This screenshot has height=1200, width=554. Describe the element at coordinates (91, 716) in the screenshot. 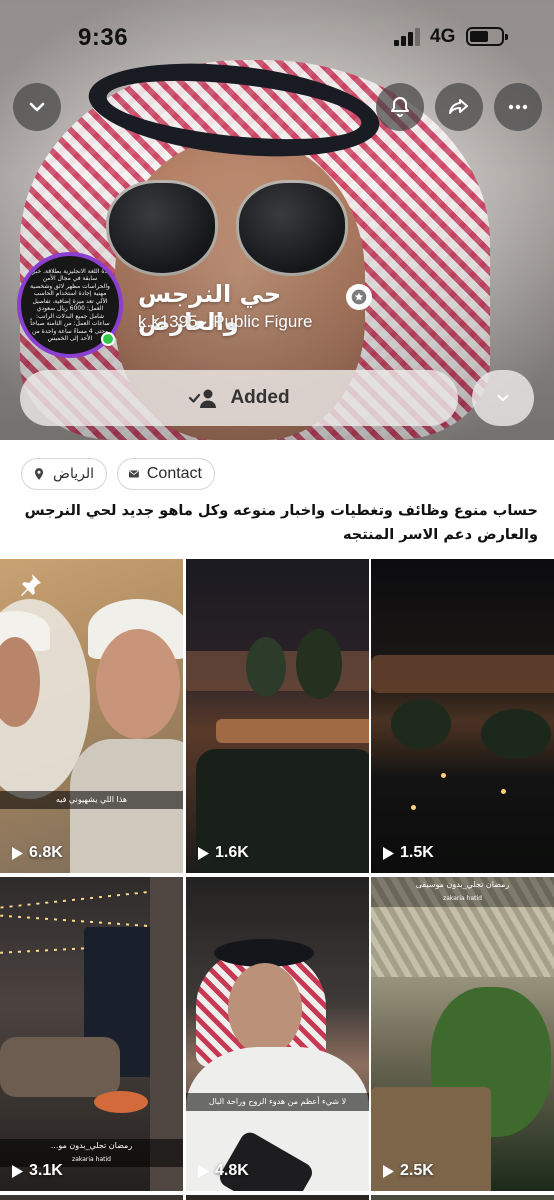

I see `story-tile: هذا اللي يشهيوني فيه 6.8K` at that location.